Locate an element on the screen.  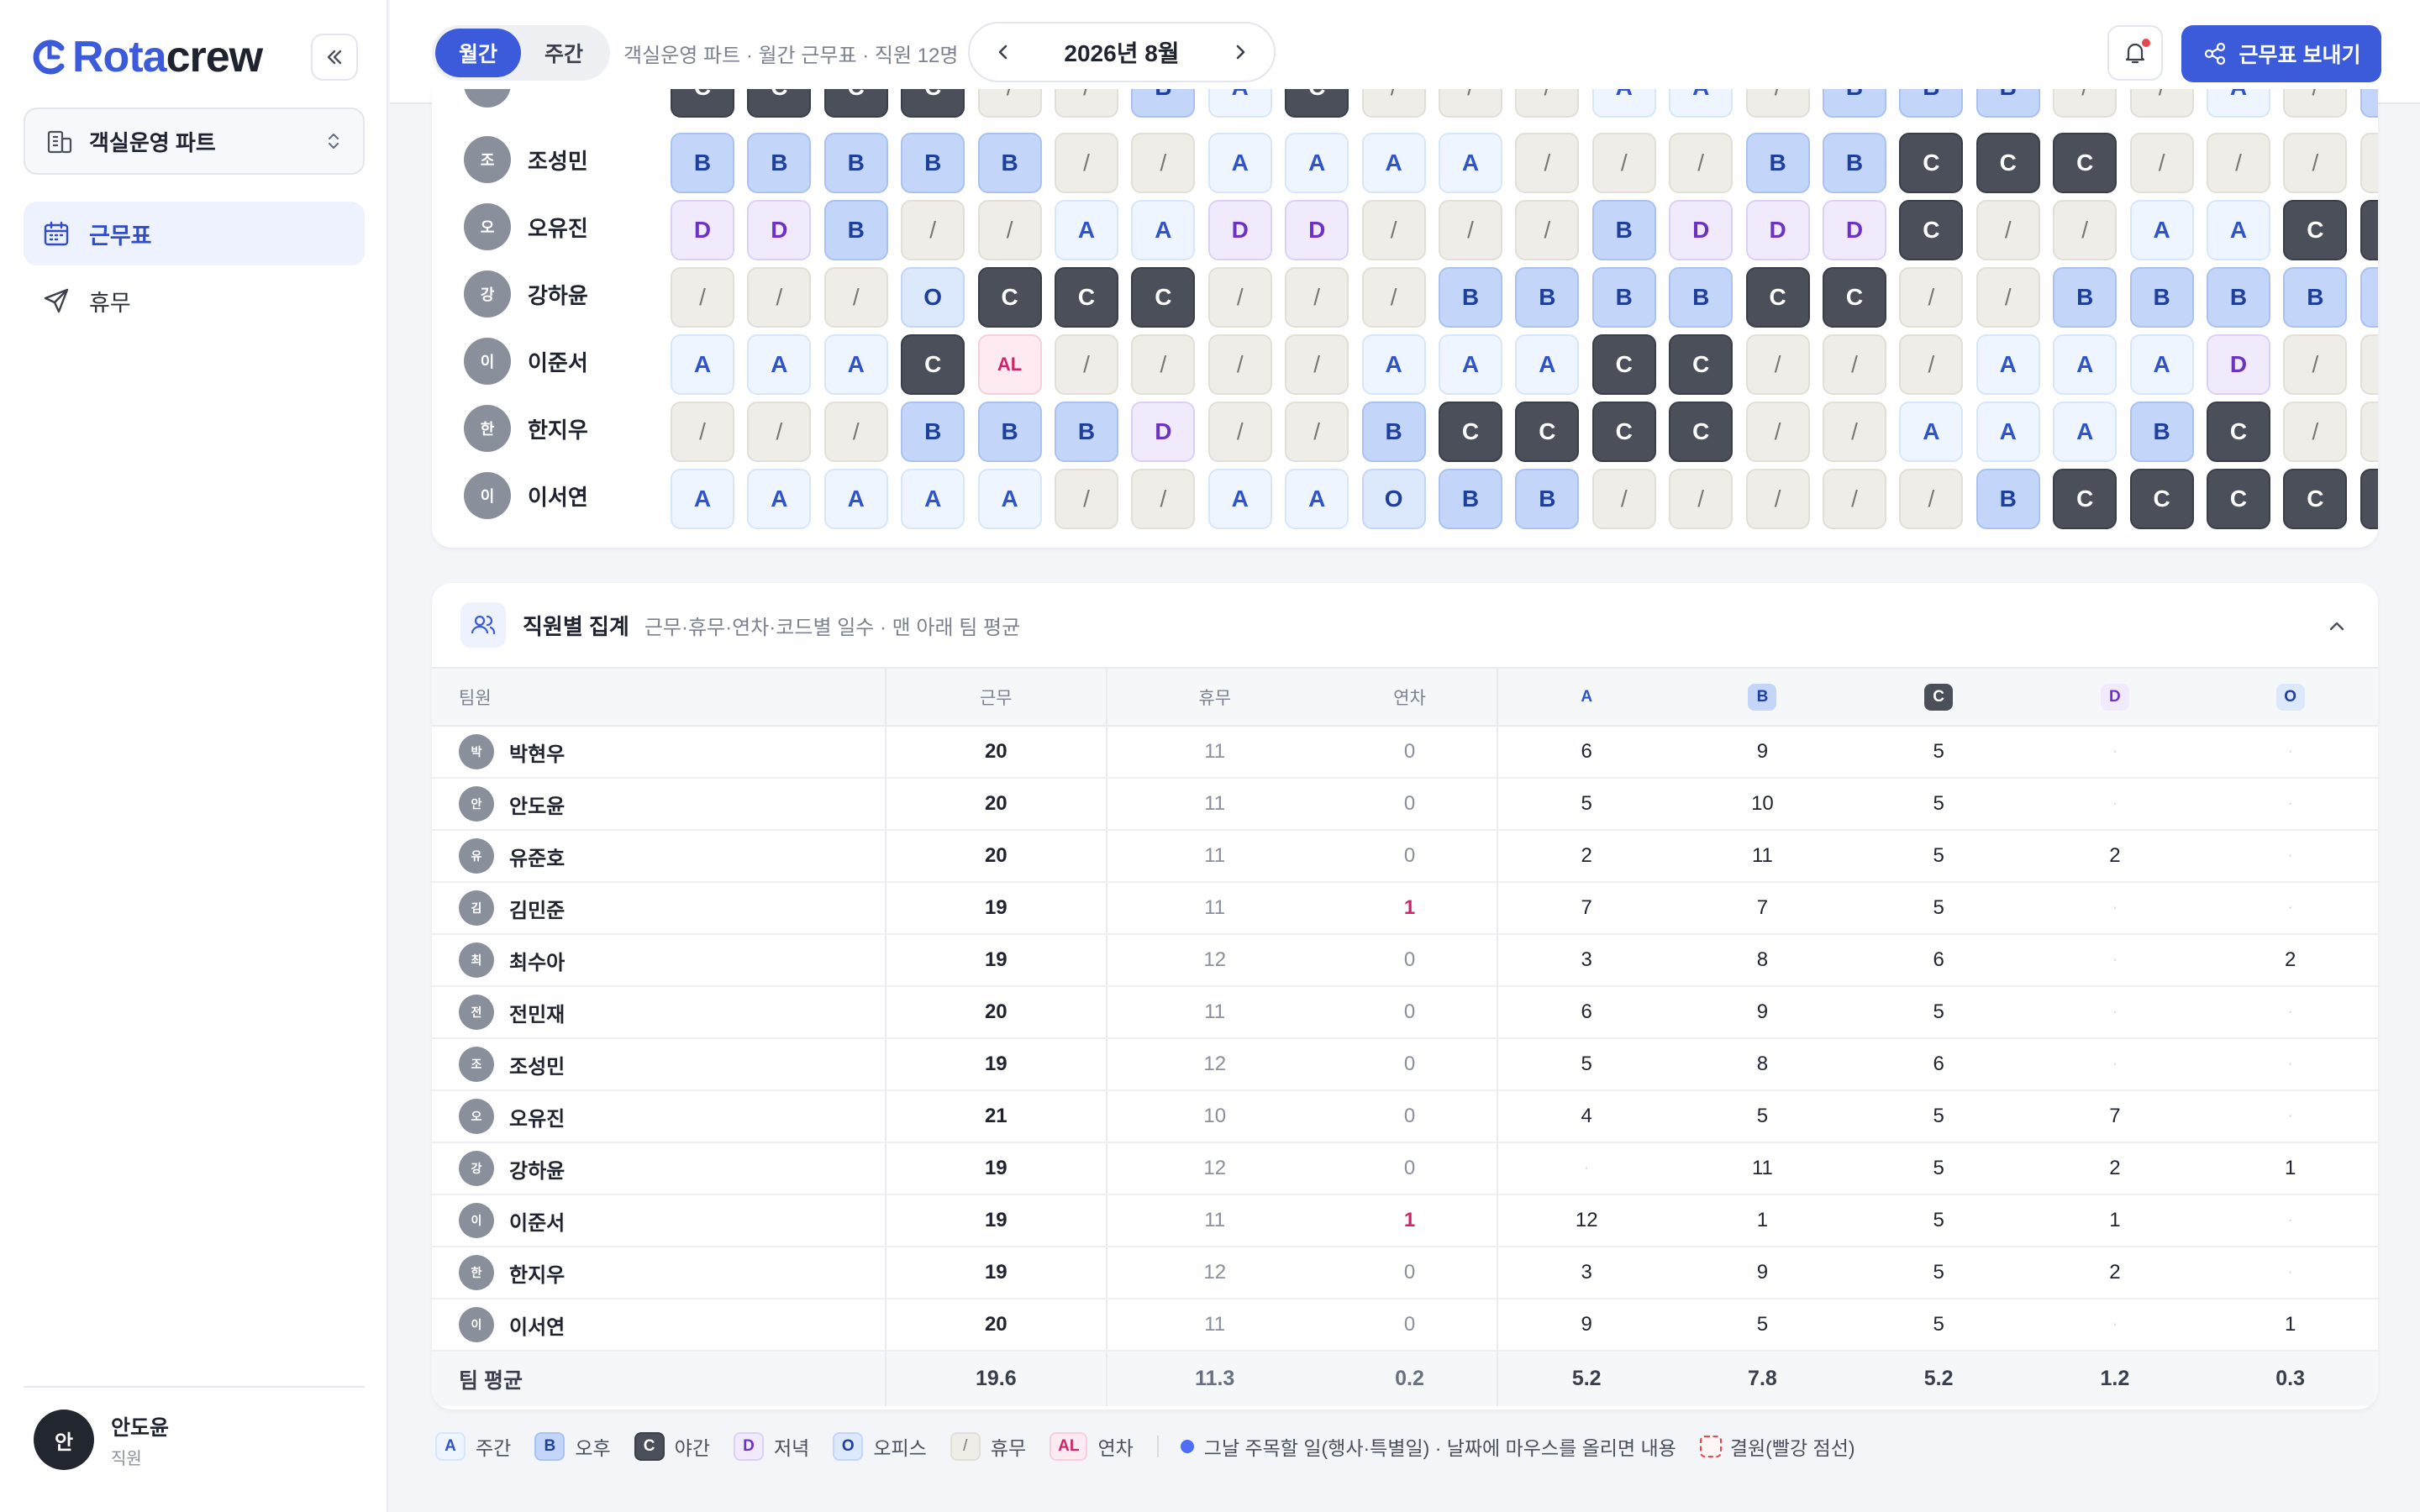
table-row: 최 최수아 19 12 0 3 8 6 · 2 is located at coordinates (1405, 960).